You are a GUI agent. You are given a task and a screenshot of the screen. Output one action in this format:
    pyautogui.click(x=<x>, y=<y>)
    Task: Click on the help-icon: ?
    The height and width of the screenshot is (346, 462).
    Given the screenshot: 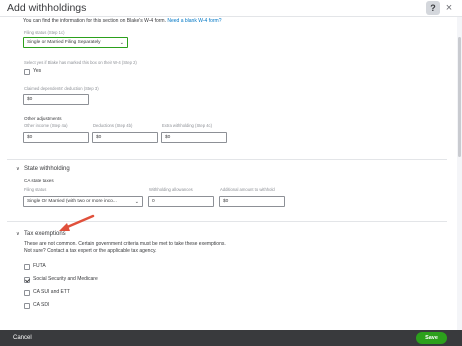 What is the action you would take?
    pyautogui.click(x=433, y=8)
    